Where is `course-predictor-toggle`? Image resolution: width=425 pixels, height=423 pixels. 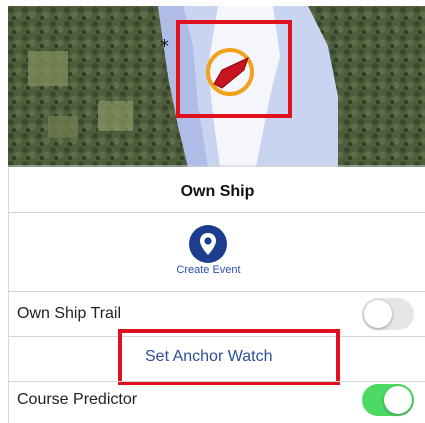 course-predictor-toggle is located at coordinates (388, 400).